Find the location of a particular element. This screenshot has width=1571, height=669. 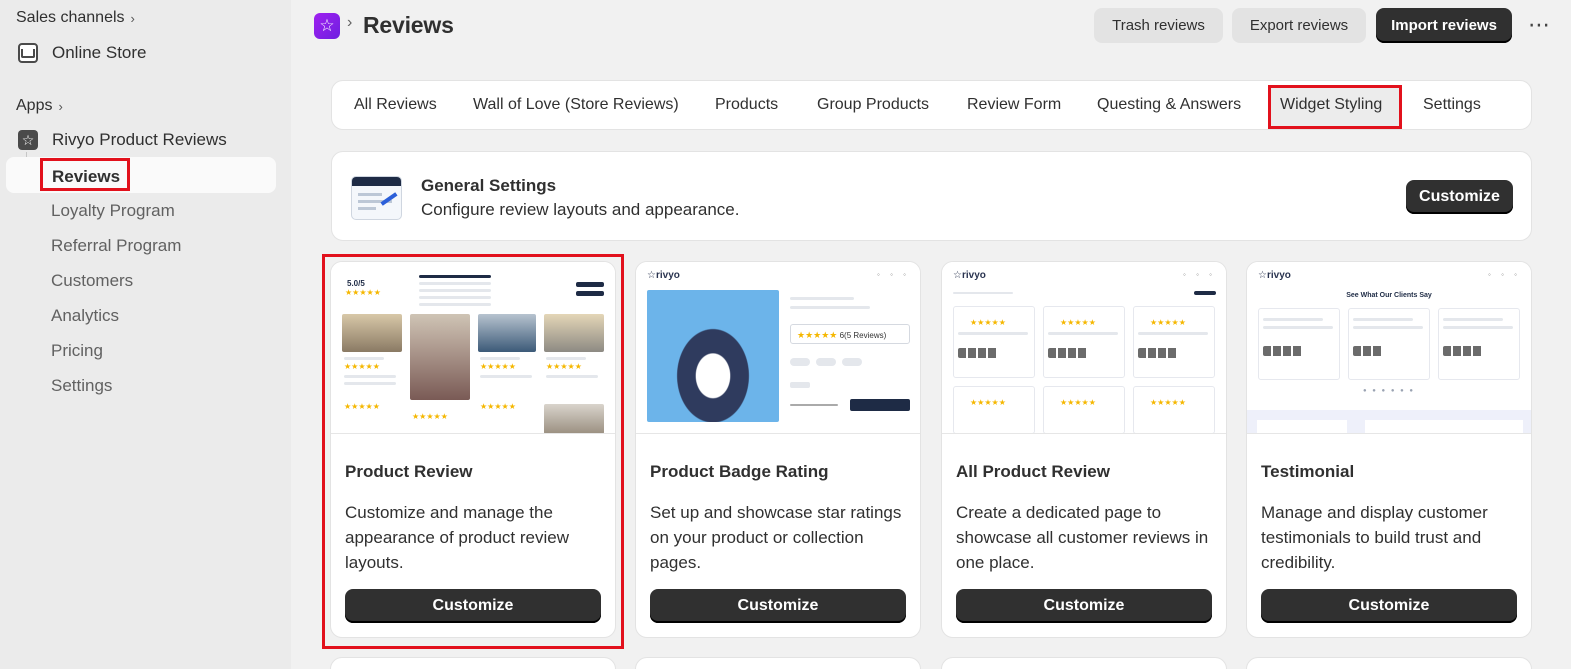

rivyo-label: Rivyo Product Reviews is located at coordinates (139, 139).